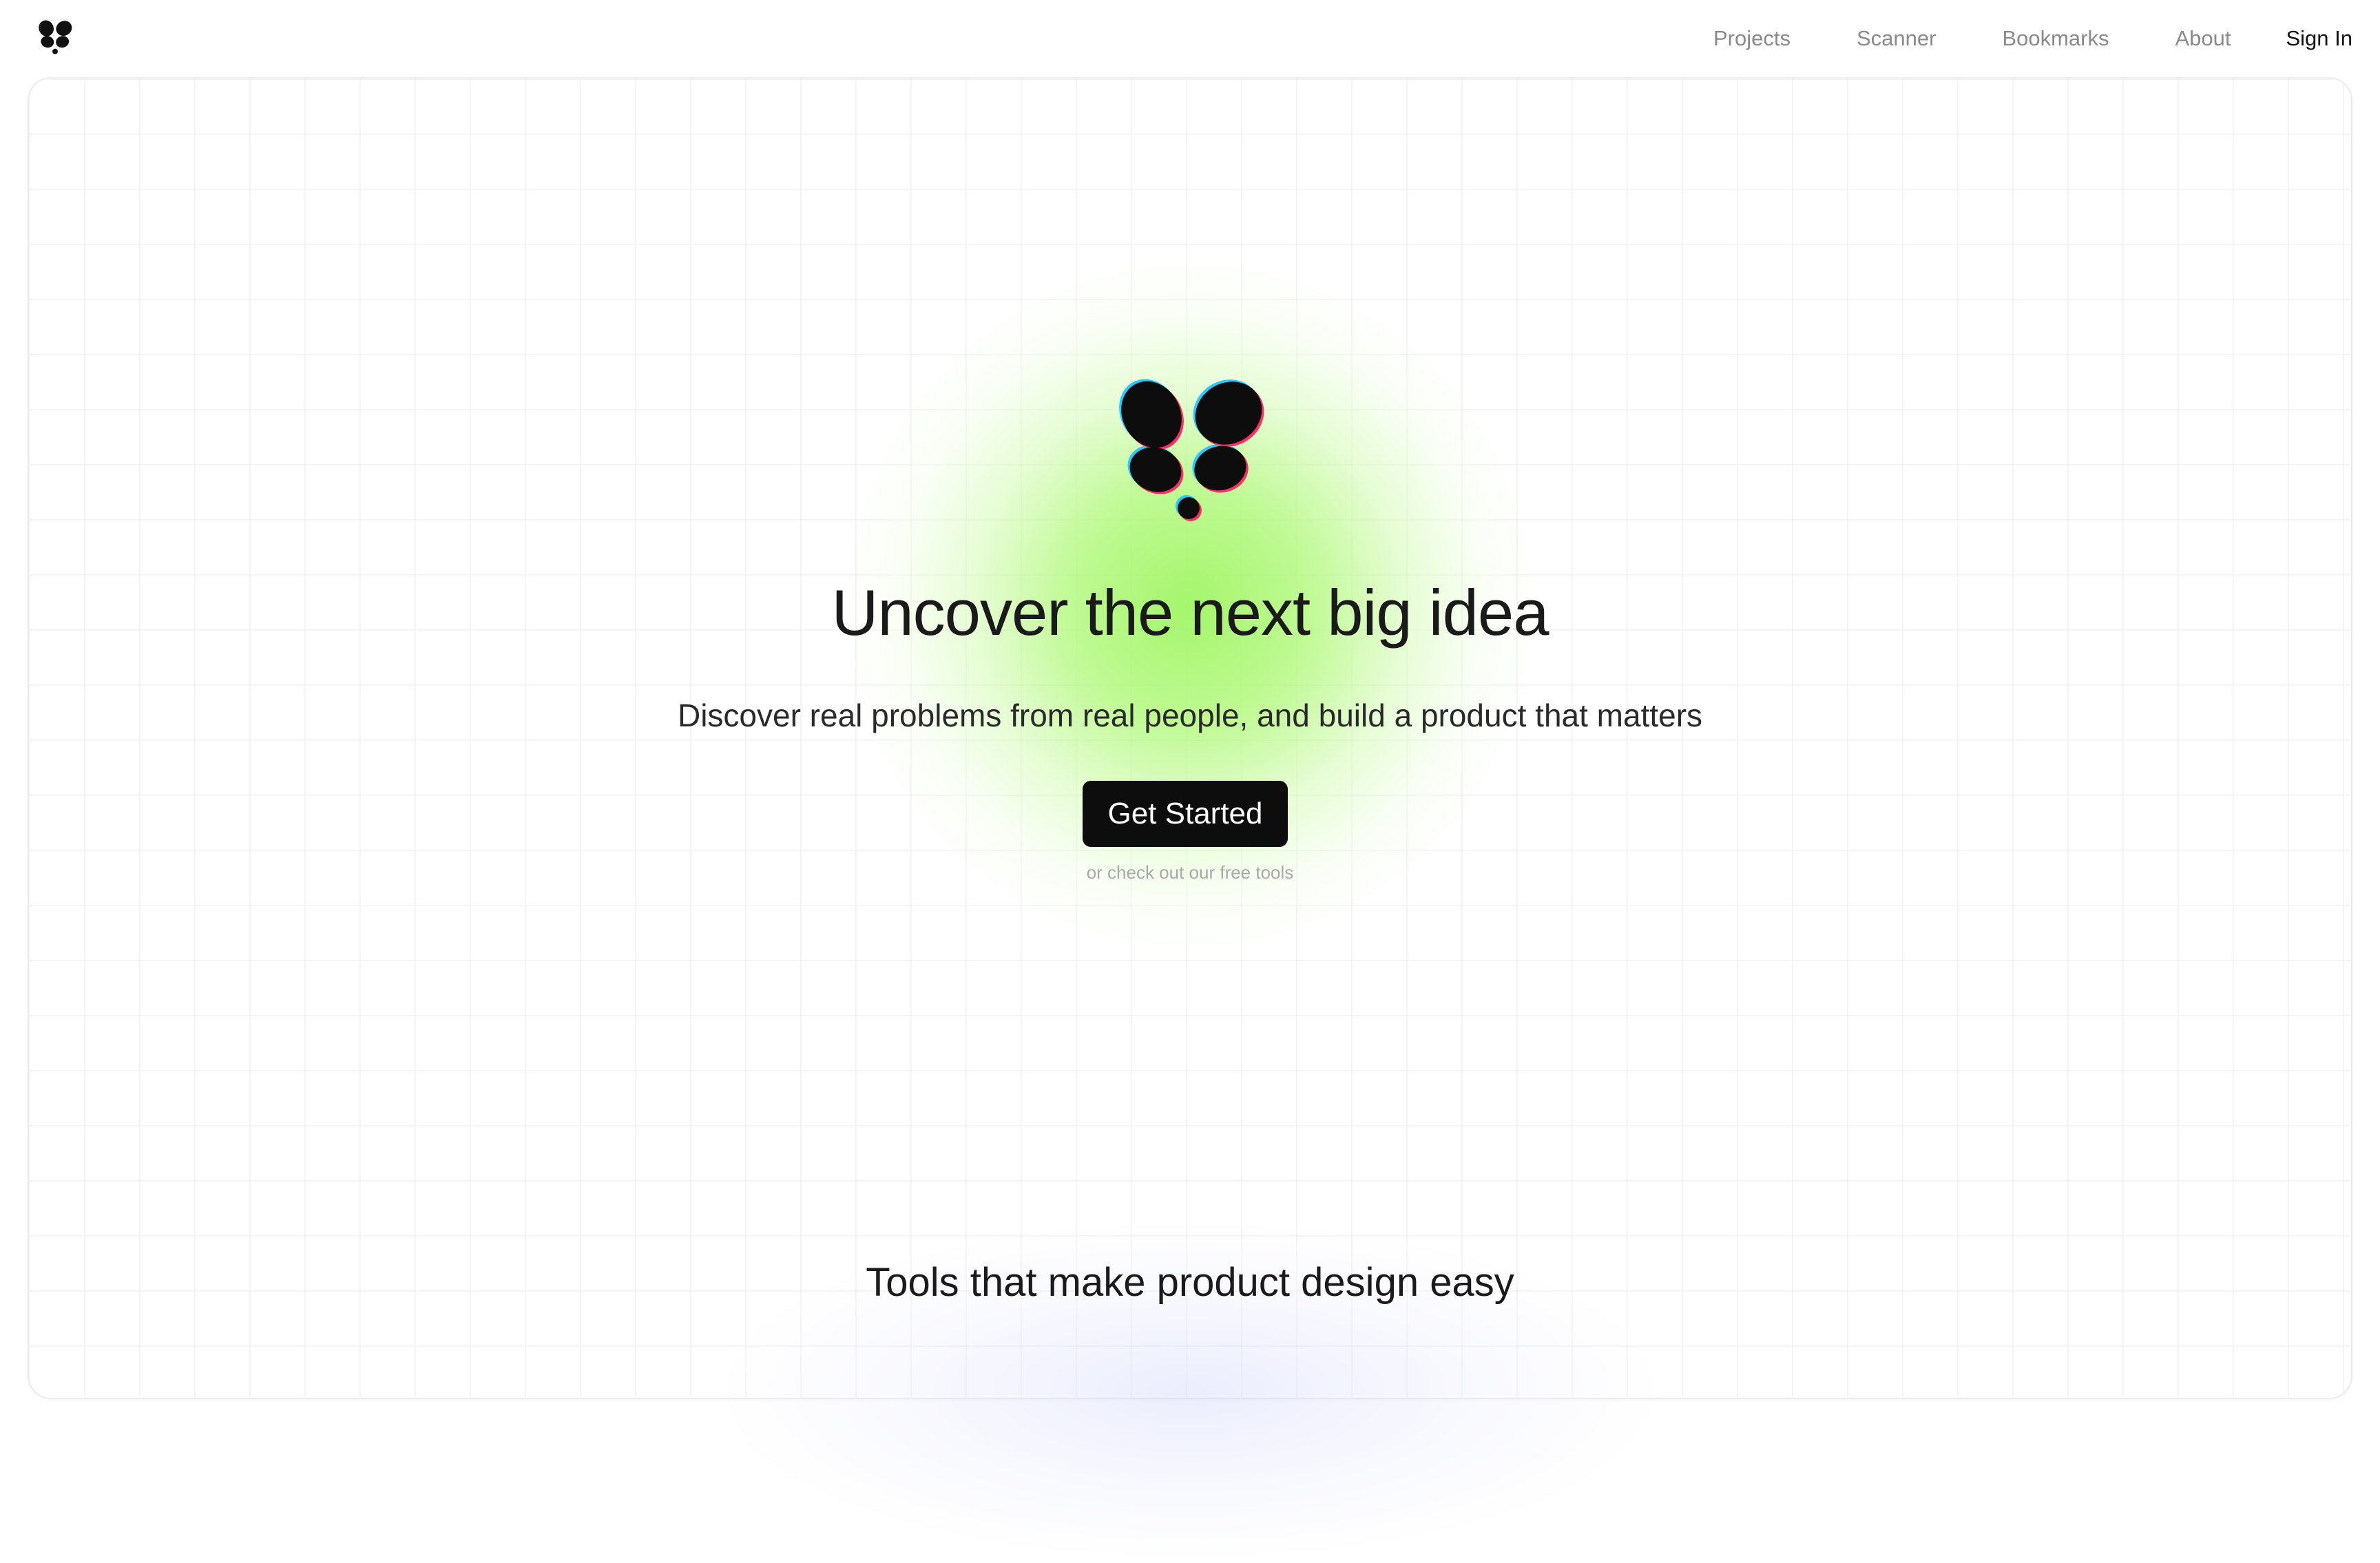  I want to click on nav-links: Projects Scanner Bookmarks About Sign In, so click(2000, 38).